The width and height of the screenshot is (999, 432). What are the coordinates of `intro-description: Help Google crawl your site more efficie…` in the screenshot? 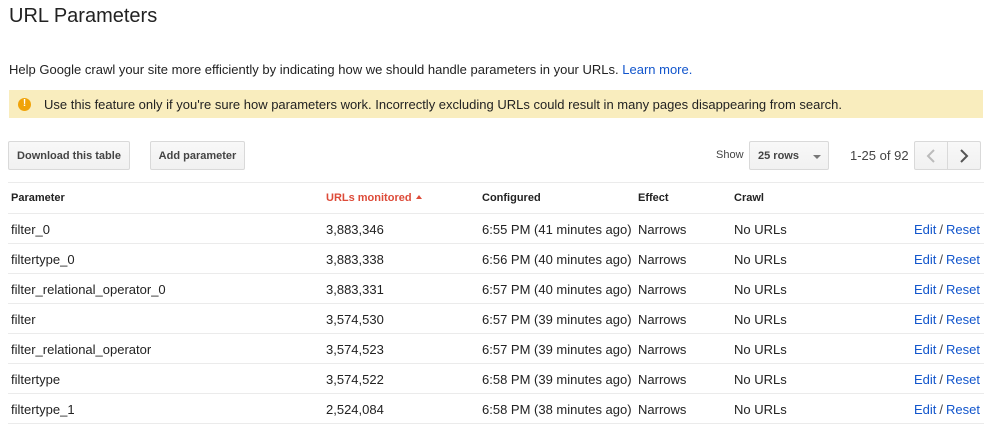 It's located at (314, 69).